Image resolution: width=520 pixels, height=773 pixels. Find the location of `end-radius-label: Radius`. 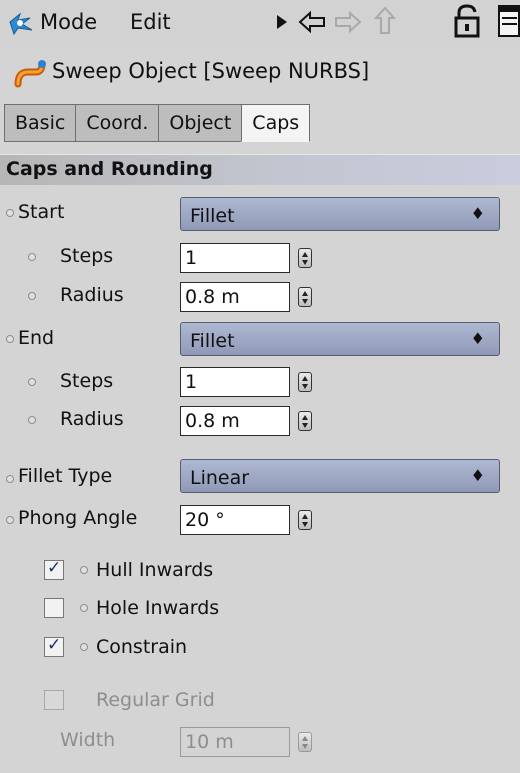

end-radius-label: Radius is located at coordinates (92, 419).